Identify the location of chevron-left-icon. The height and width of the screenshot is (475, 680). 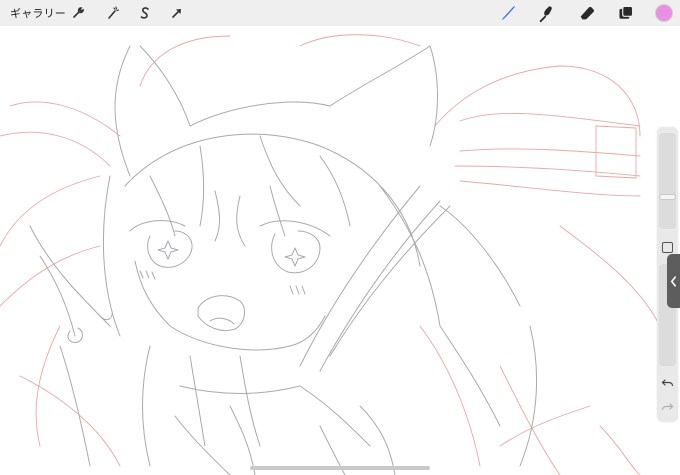
(673, 281).